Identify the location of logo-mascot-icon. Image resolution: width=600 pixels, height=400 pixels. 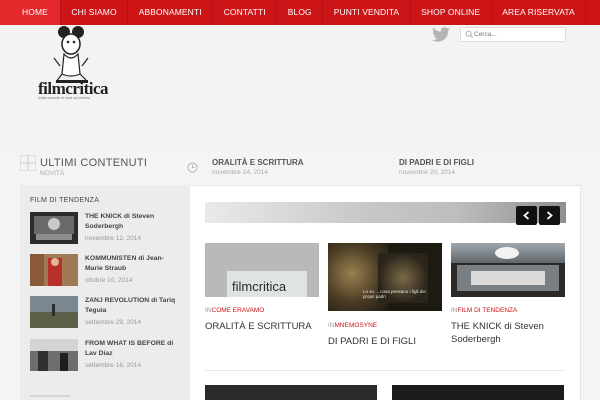
(71, 72).